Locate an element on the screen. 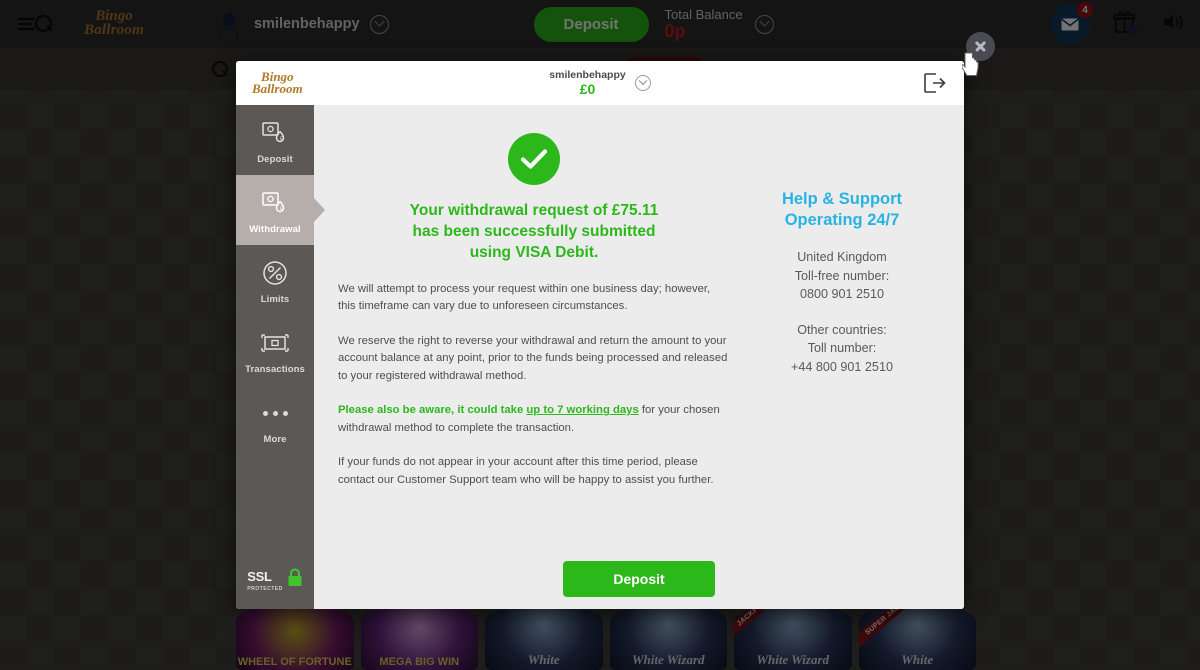 The width and height of the screenshot is (1200, 670). help-support-title-line1: Help & Support is located at coordinates (842, 199).